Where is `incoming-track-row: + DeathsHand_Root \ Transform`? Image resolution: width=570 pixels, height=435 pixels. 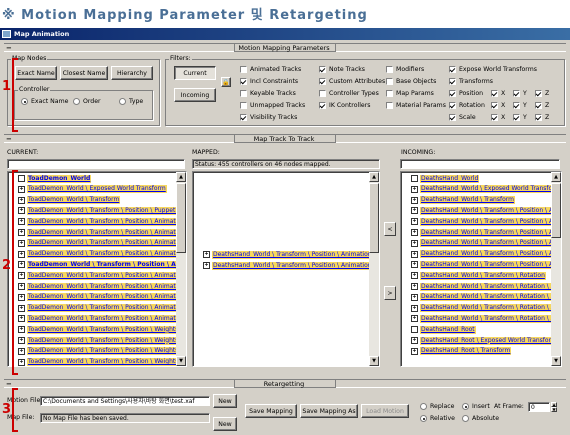 incoming-track-row: + DeathsHand_Root \ Transform is located at coordinates (461, 351).